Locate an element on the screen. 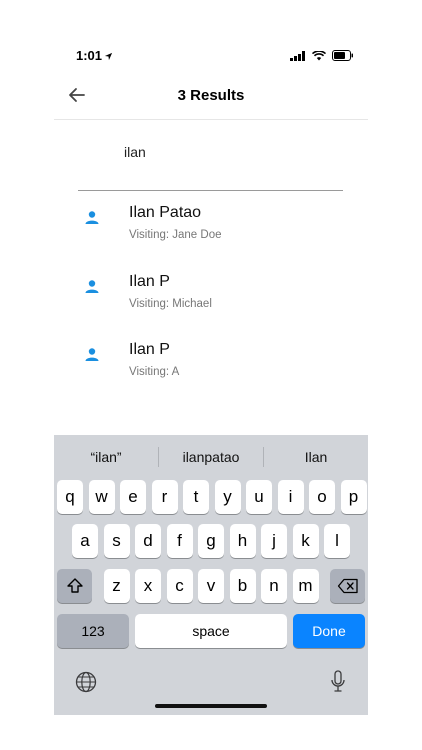 This screenshot has height=750, width=422. microphone-icon is located at coordinates (338, 682).